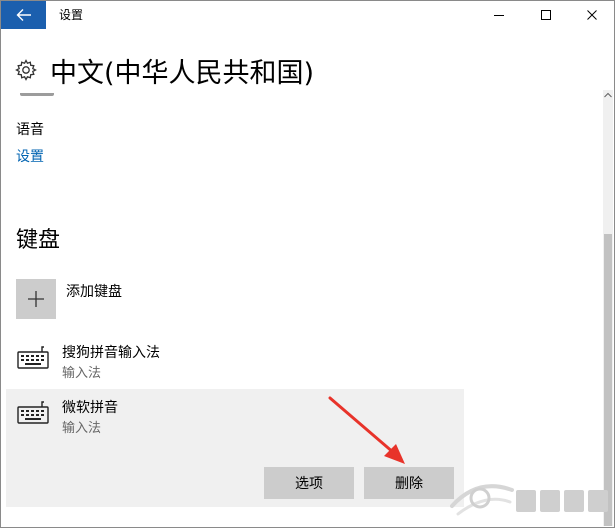  I want to click on minimize-icon, so click(499, 15).